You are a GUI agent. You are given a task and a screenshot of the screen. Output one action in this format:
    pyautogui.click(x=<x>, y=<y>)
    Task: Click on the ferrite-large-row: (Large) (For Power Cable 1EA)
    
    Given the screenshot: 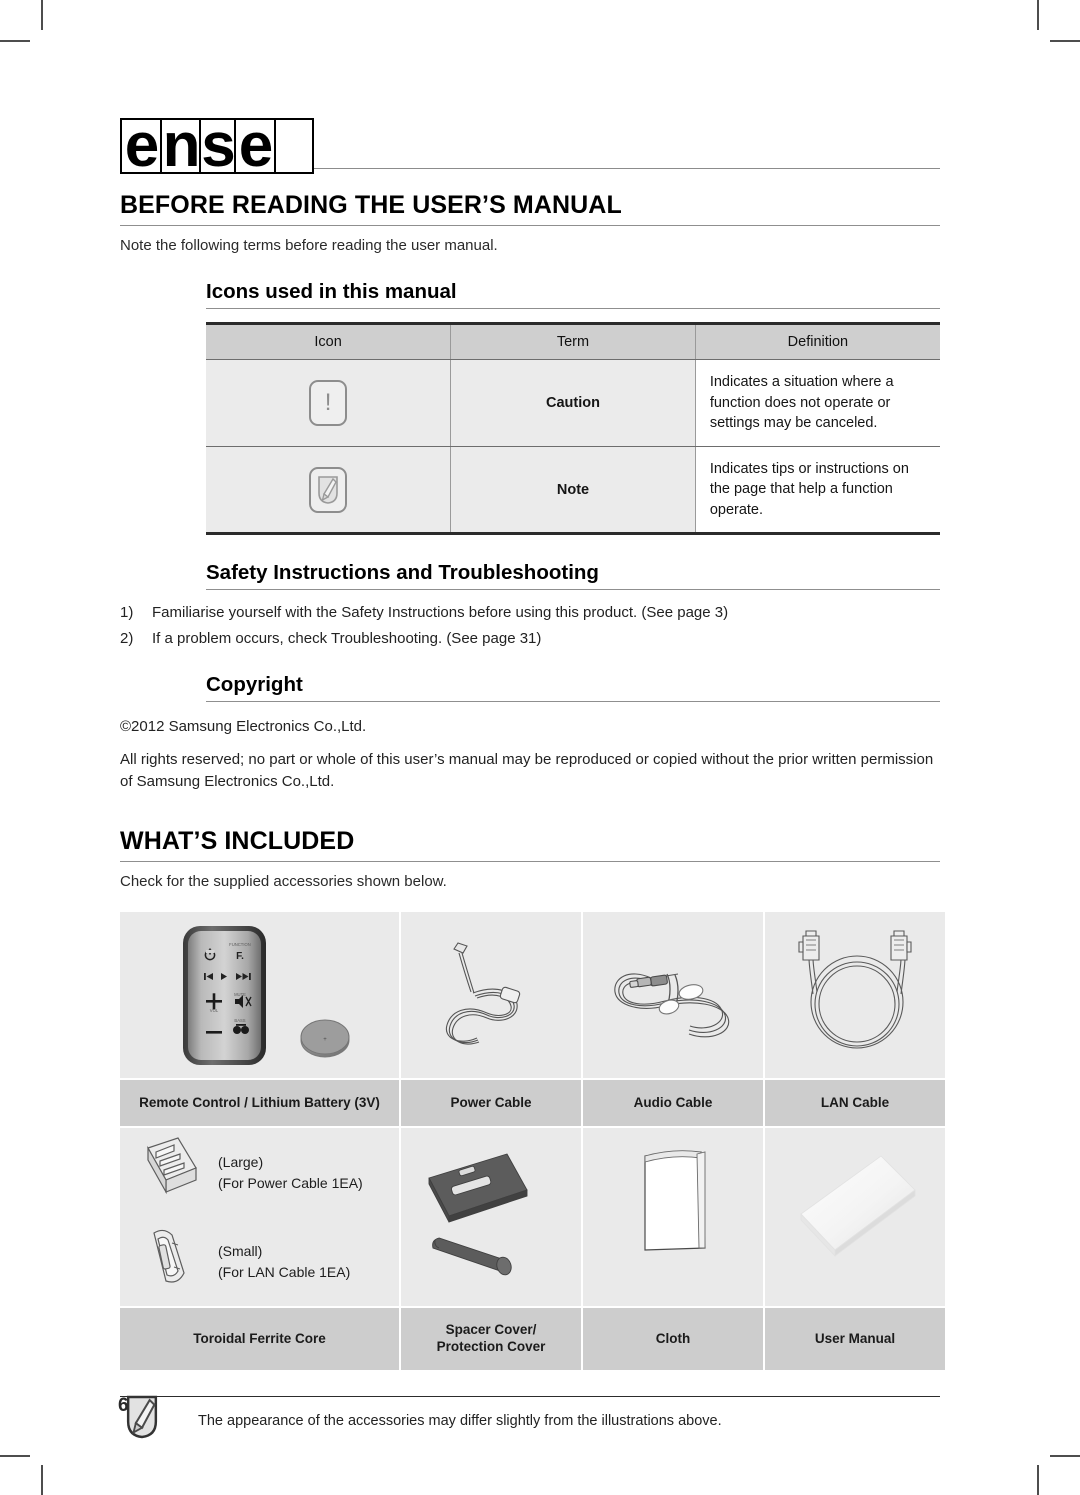 What is the action you would take?
    pyautogui.click(x=259, y=1172)
    